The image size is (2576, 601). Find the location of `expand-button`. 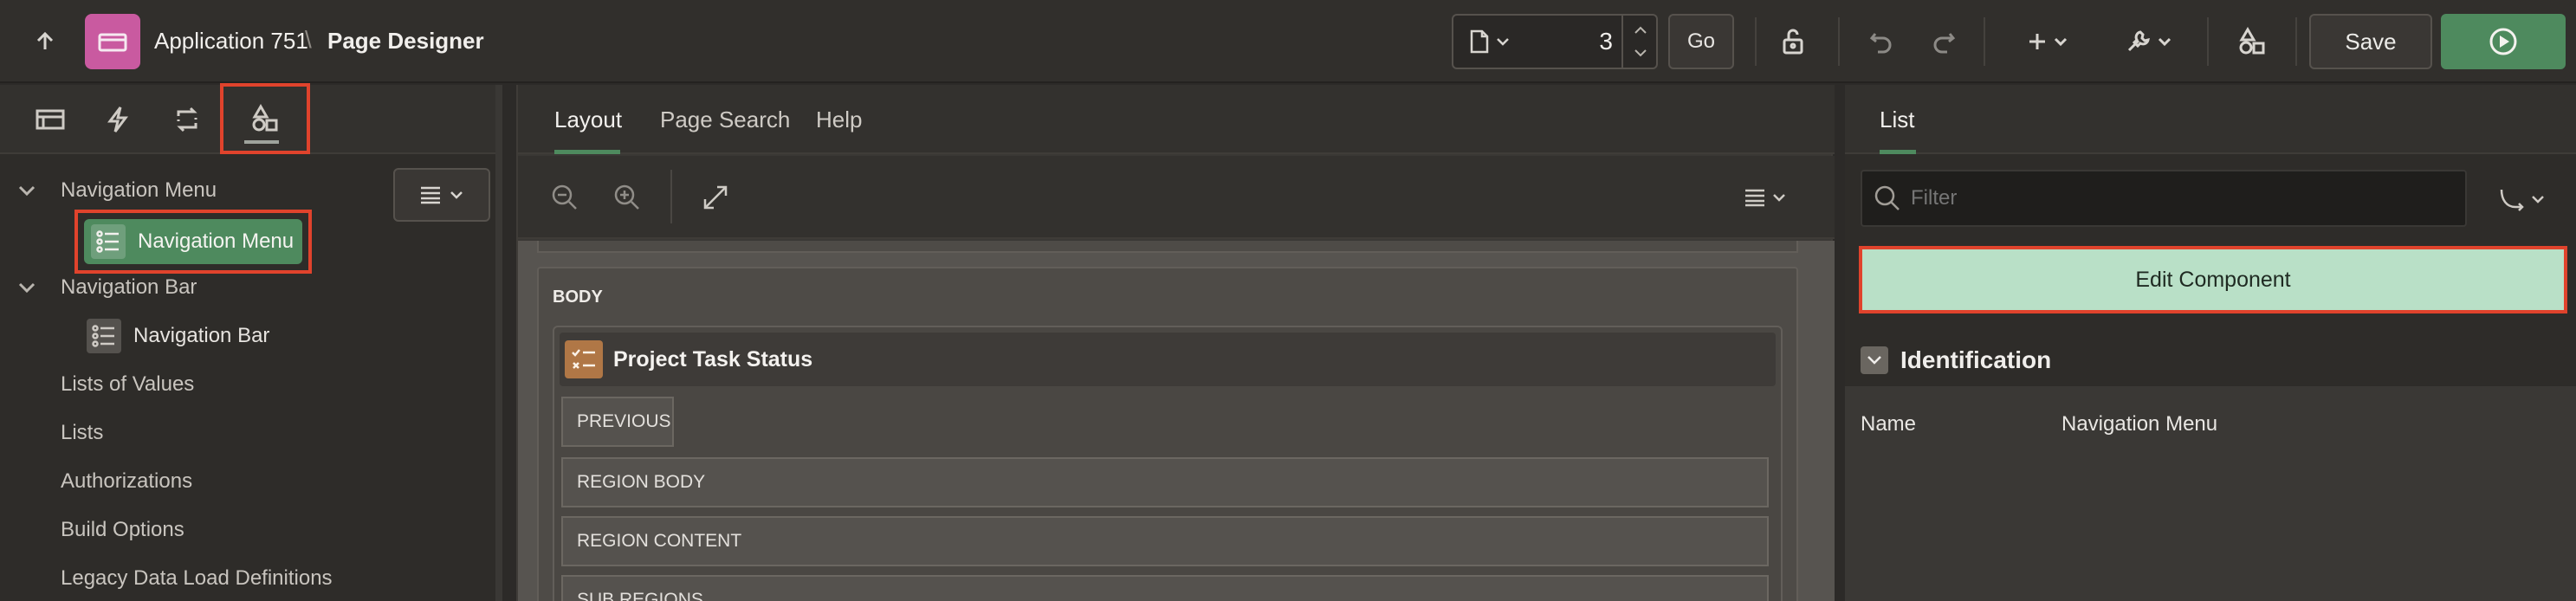

expand-button is located at coordinates (715, 197).